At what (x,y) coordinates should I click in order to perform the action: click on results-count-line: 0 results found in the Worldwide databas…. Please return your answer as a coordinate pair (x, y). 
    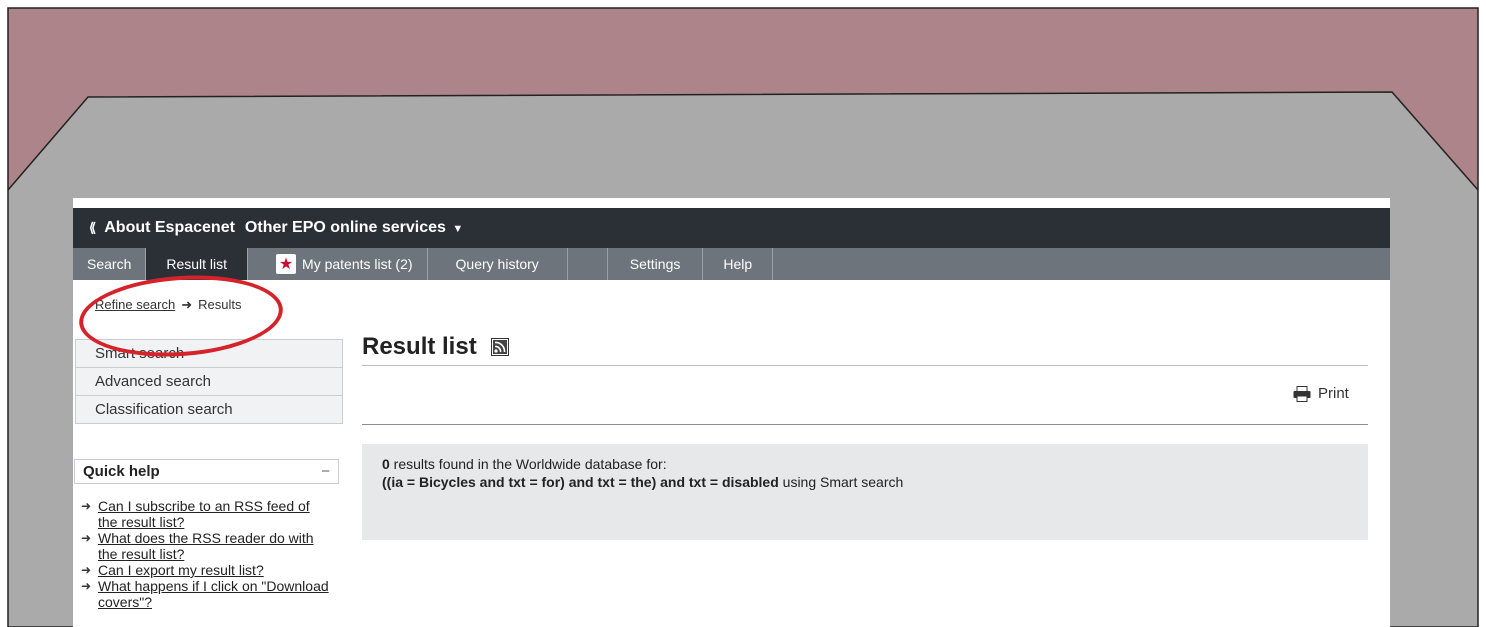
    Looking at the image, I should click on (875, 464).